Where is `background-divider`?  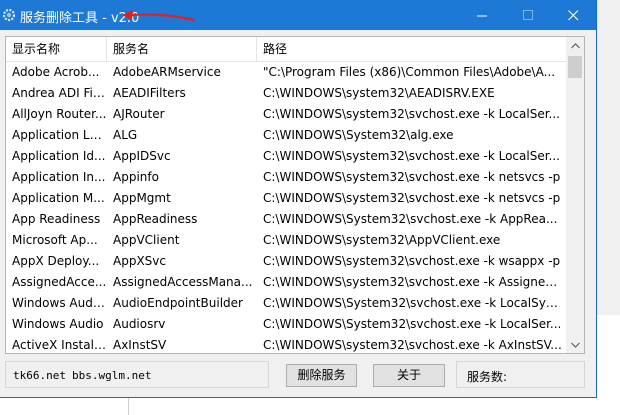
background-divider is located at coordinates (128, 406).